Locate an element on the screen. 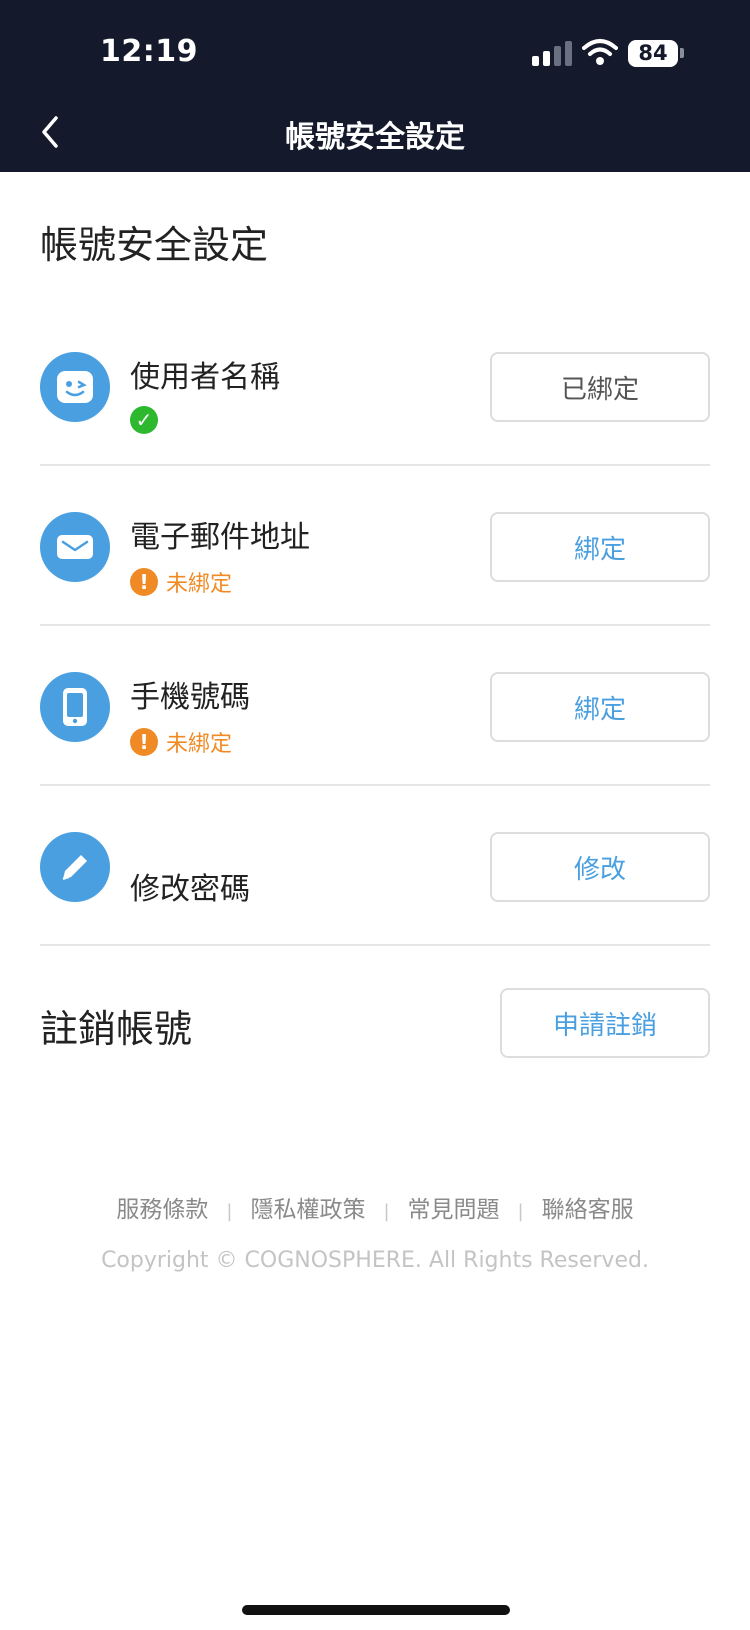 Image resolution: width=750 pixels, height=1630 pixels. change-password-button: 修改 is located at coordinates (600, 867).